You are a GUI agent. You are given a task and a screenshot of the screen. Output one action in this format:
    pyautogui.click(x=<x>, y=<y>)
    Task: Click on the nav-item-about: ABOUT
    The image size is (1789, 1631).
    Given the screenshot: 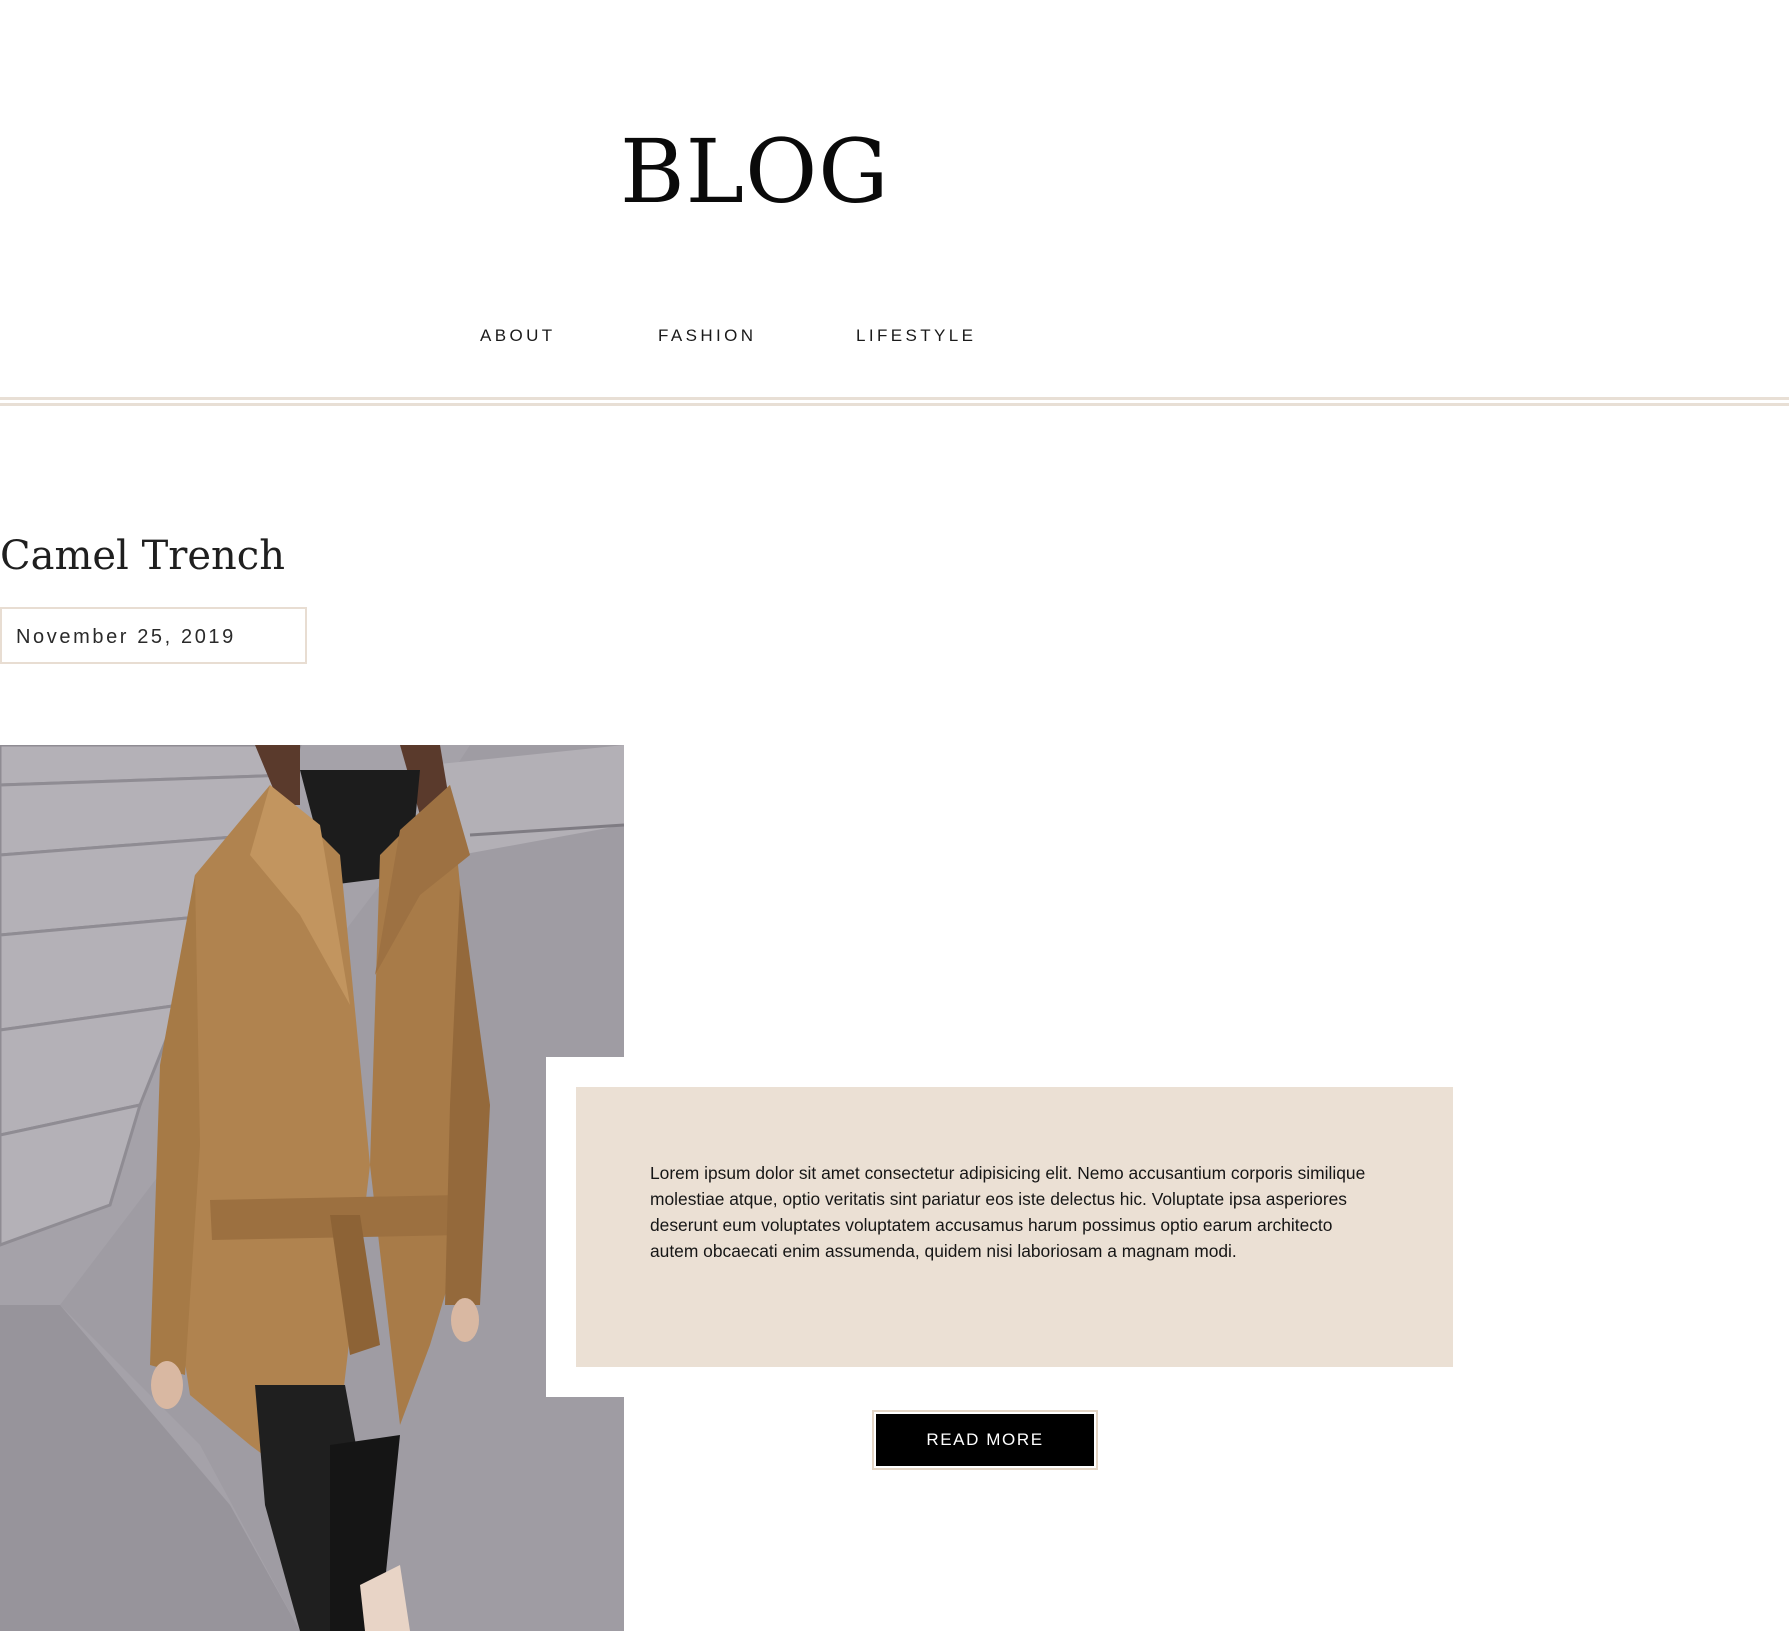 What is the action you would take?
    pyautogui.click(x=518, y=336)
    